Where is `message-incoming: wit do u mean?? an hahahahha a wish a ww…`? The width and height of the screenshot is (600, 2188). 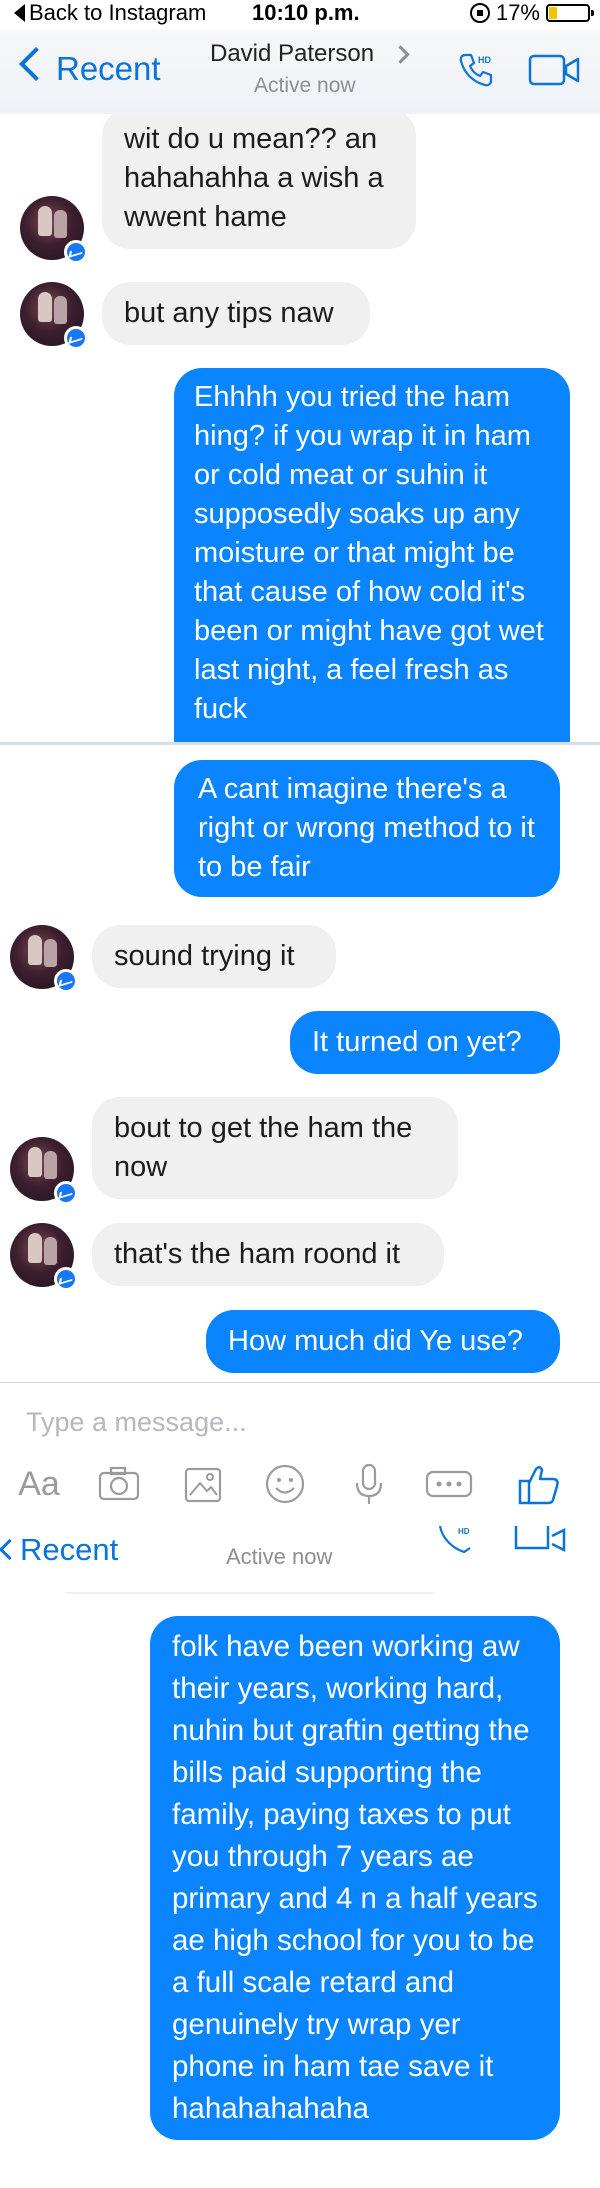
message-incoming: wit do u mean?? an hahahahha a wish a ww… is located at coordinates (259, 181).